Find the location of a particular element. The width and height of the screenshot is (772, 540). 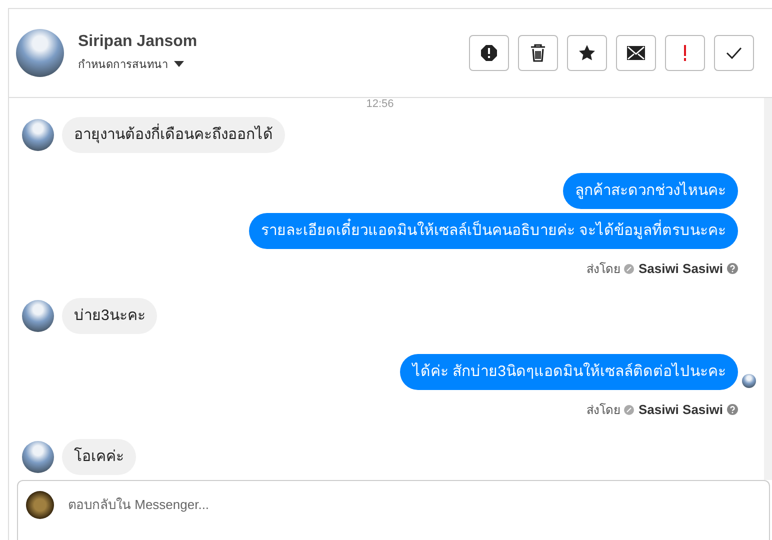

caret-icon is located at coordinates (179, 64).